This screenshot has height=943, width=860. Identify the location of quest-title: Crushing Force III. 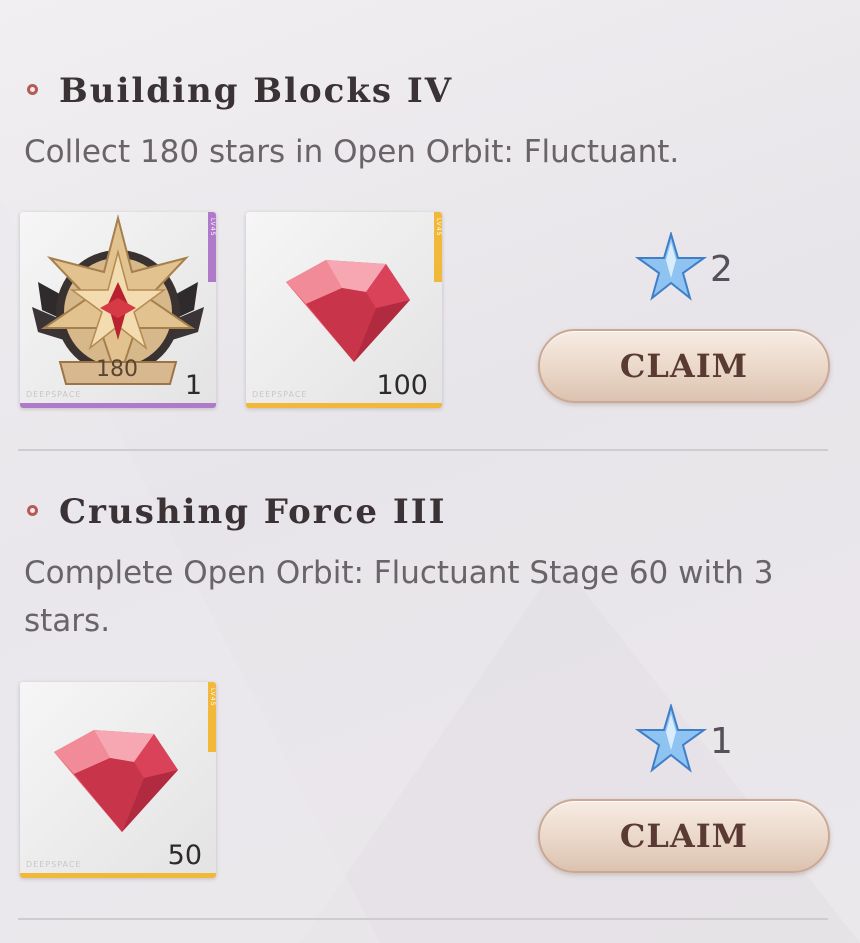
(253, 512).